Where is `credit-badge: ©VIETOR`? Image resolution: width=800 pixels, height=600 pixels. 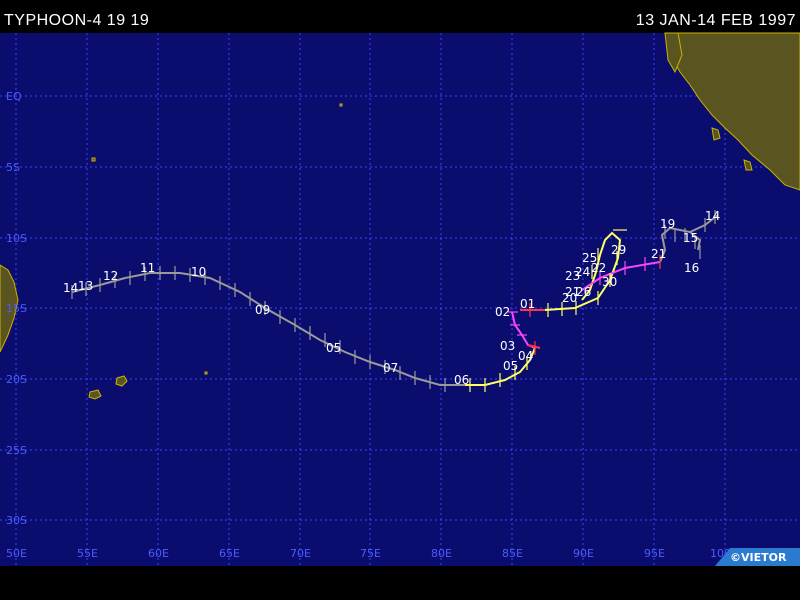 credit-badge: ©VIETOR is located at coordinates (757, 557).